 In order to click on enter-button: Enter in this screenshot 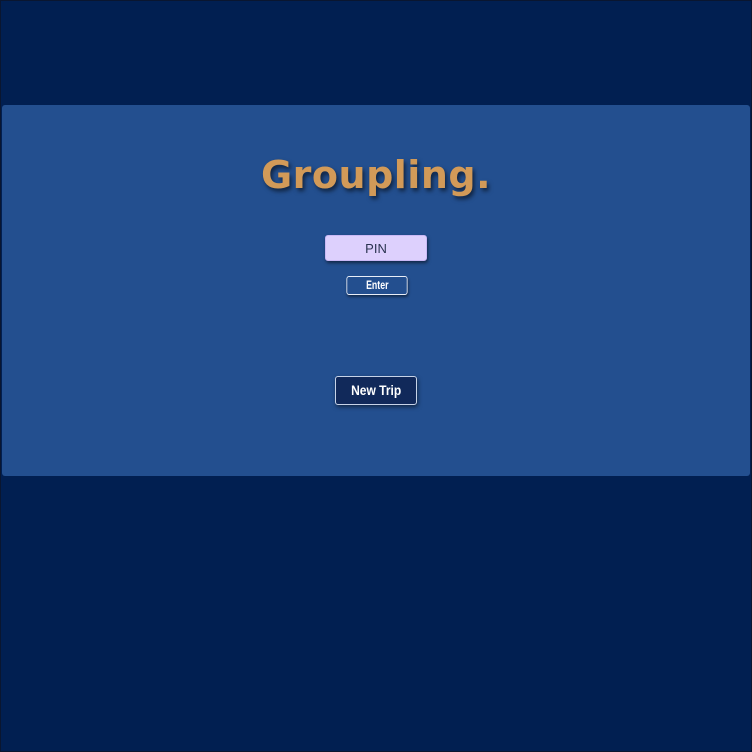, I will do `click(377, 285)`.